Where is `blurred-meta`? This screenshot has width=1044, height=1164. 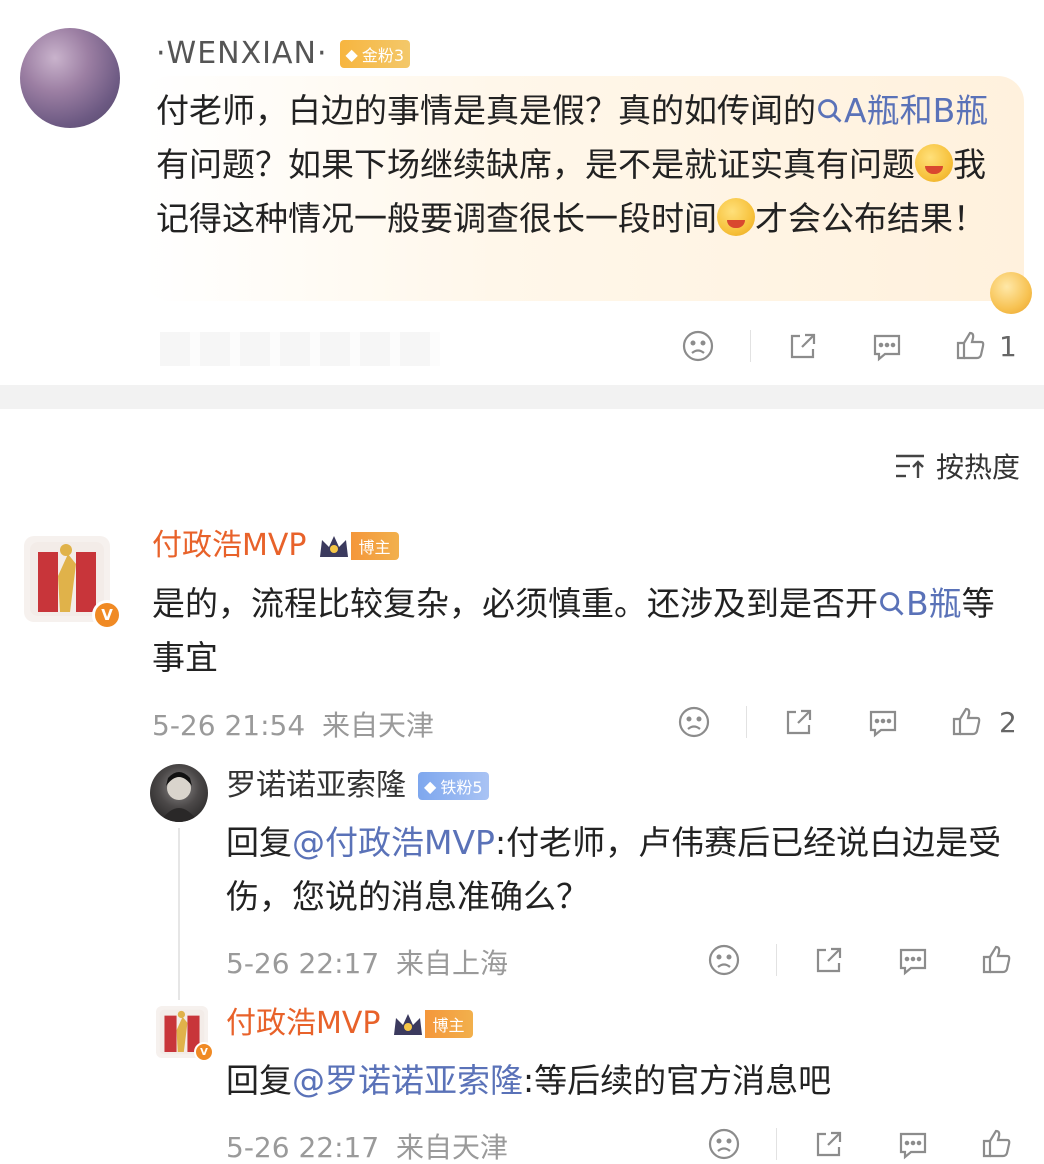
blurred-meta is located at coordinates (300, 349).